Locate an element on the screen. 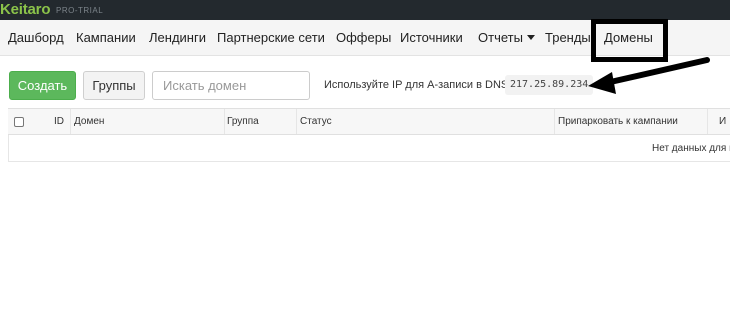 This screenshot has width=730, height=315. empty-state-message: Нет данных для в is located at coordinates (691, 148).